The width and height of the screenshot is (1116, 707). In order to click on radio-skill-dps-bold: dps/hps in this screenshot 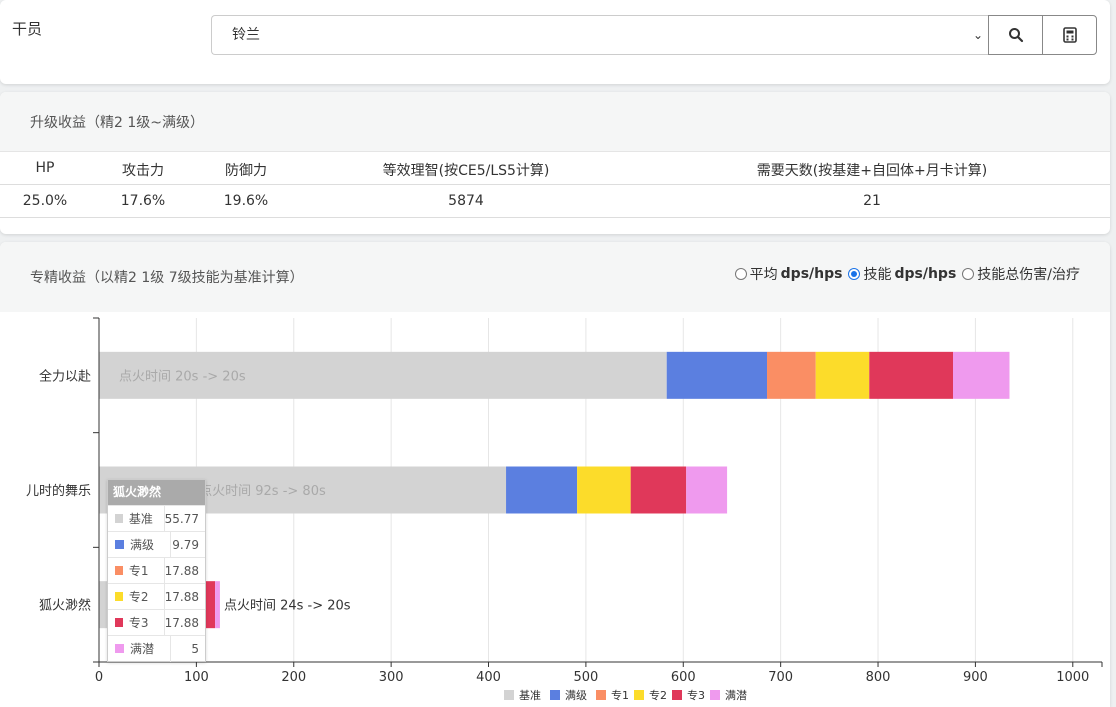, I will do `click(925, 274)`.